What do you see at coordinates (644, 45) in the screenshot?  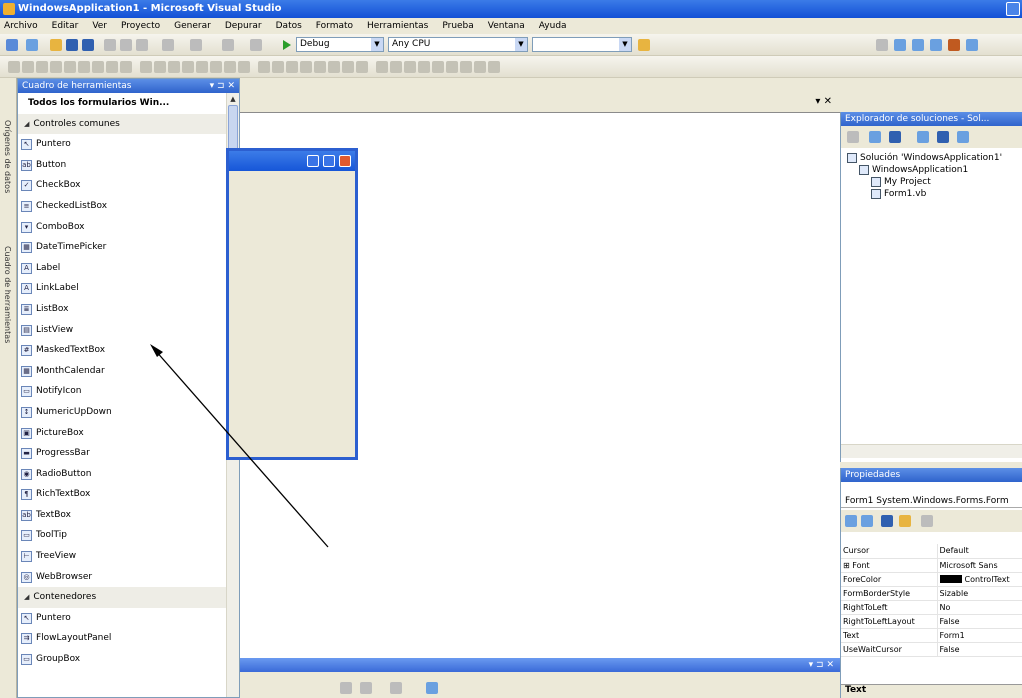 I see `find-in-files-icon` at bounding box center [644, 45].